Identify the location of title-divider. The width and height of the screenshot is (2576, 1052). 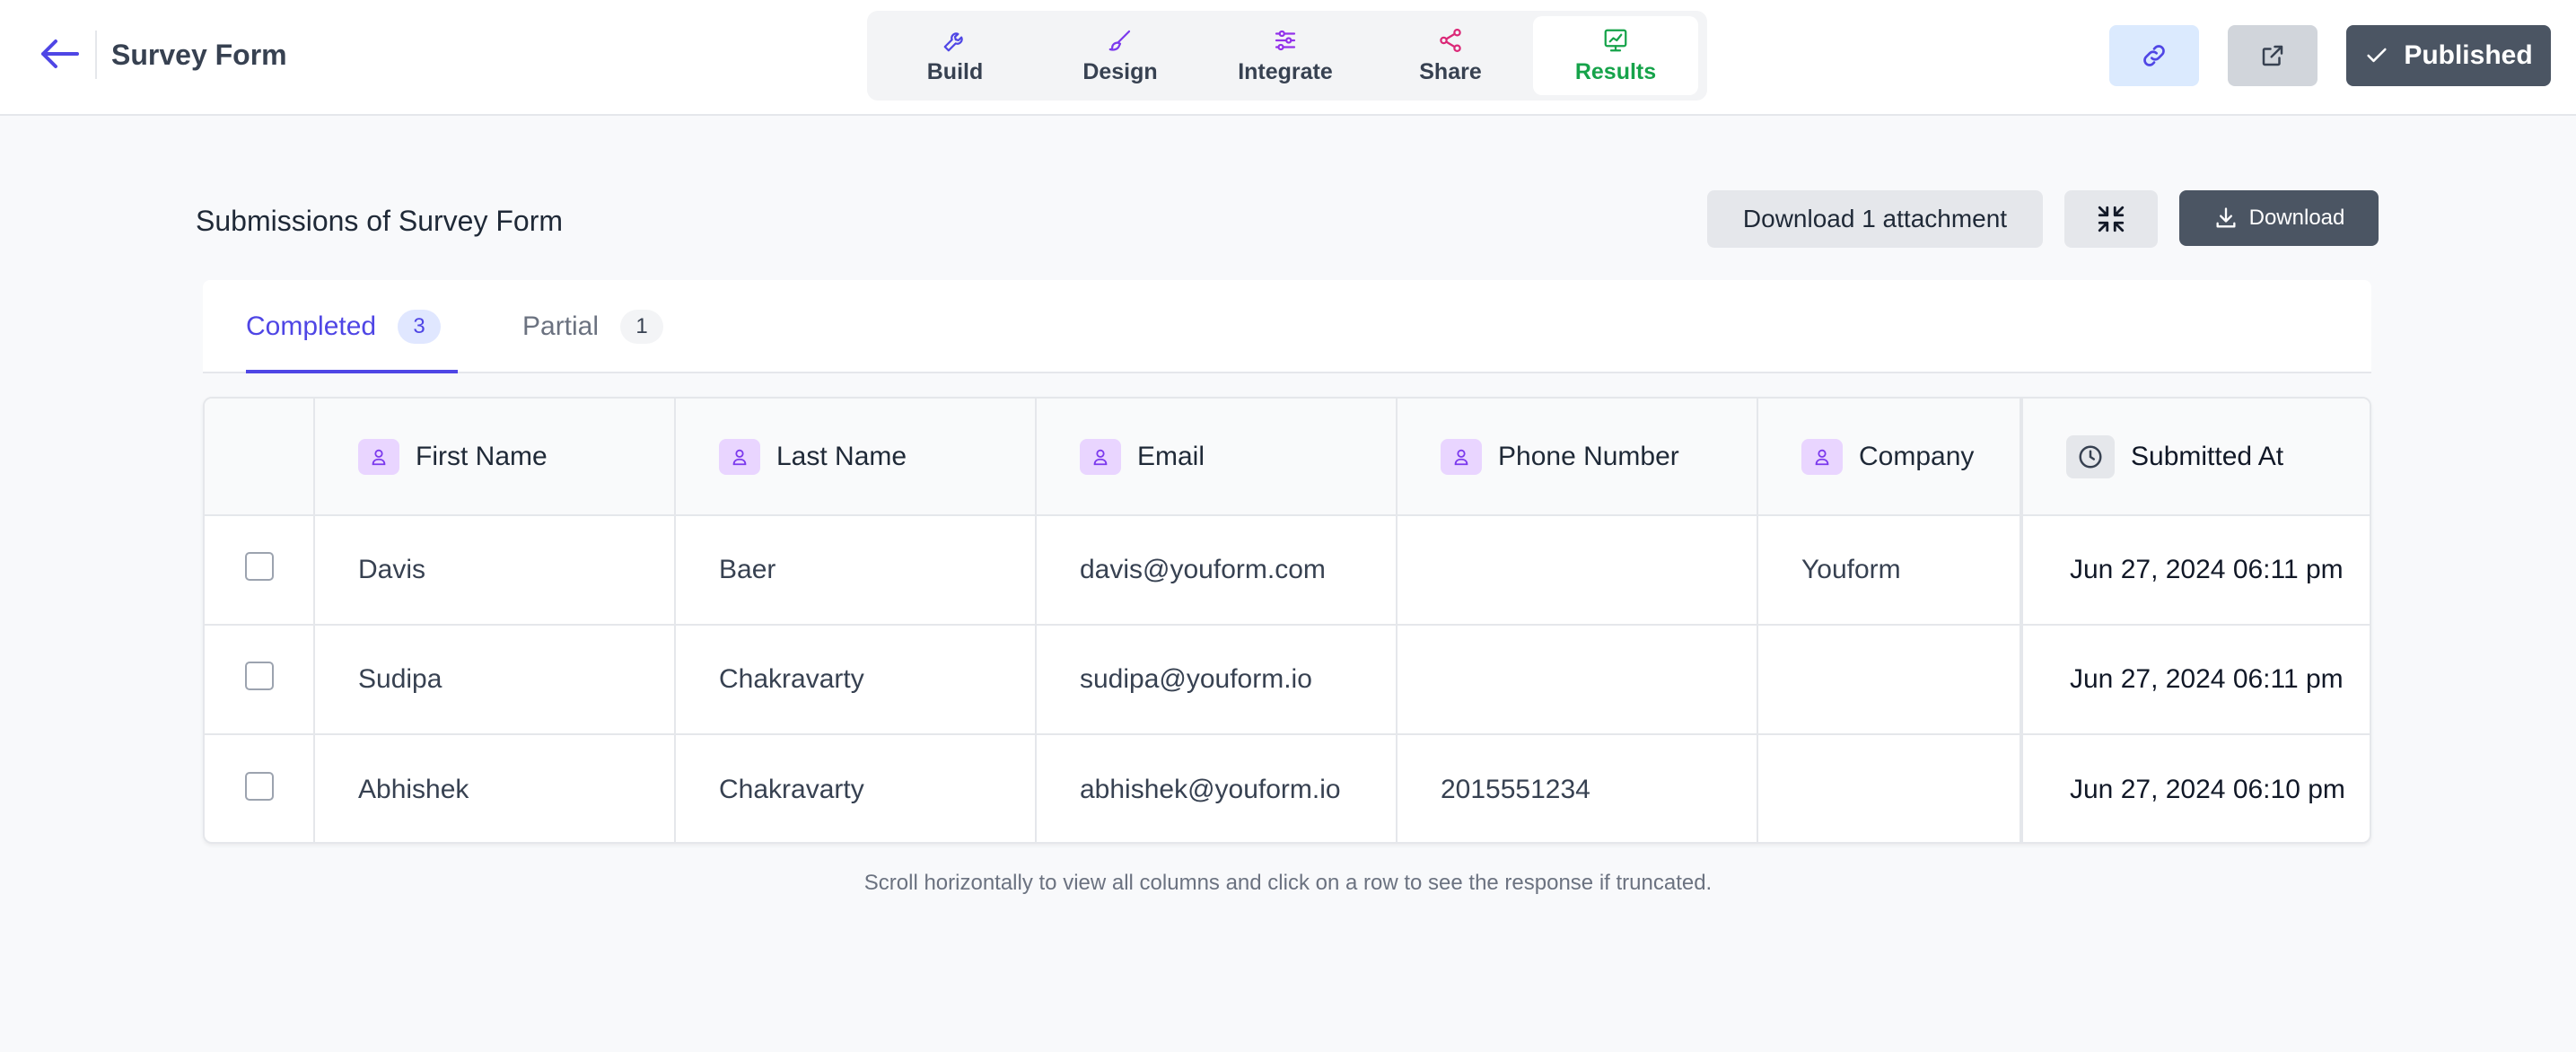
(96, 55).